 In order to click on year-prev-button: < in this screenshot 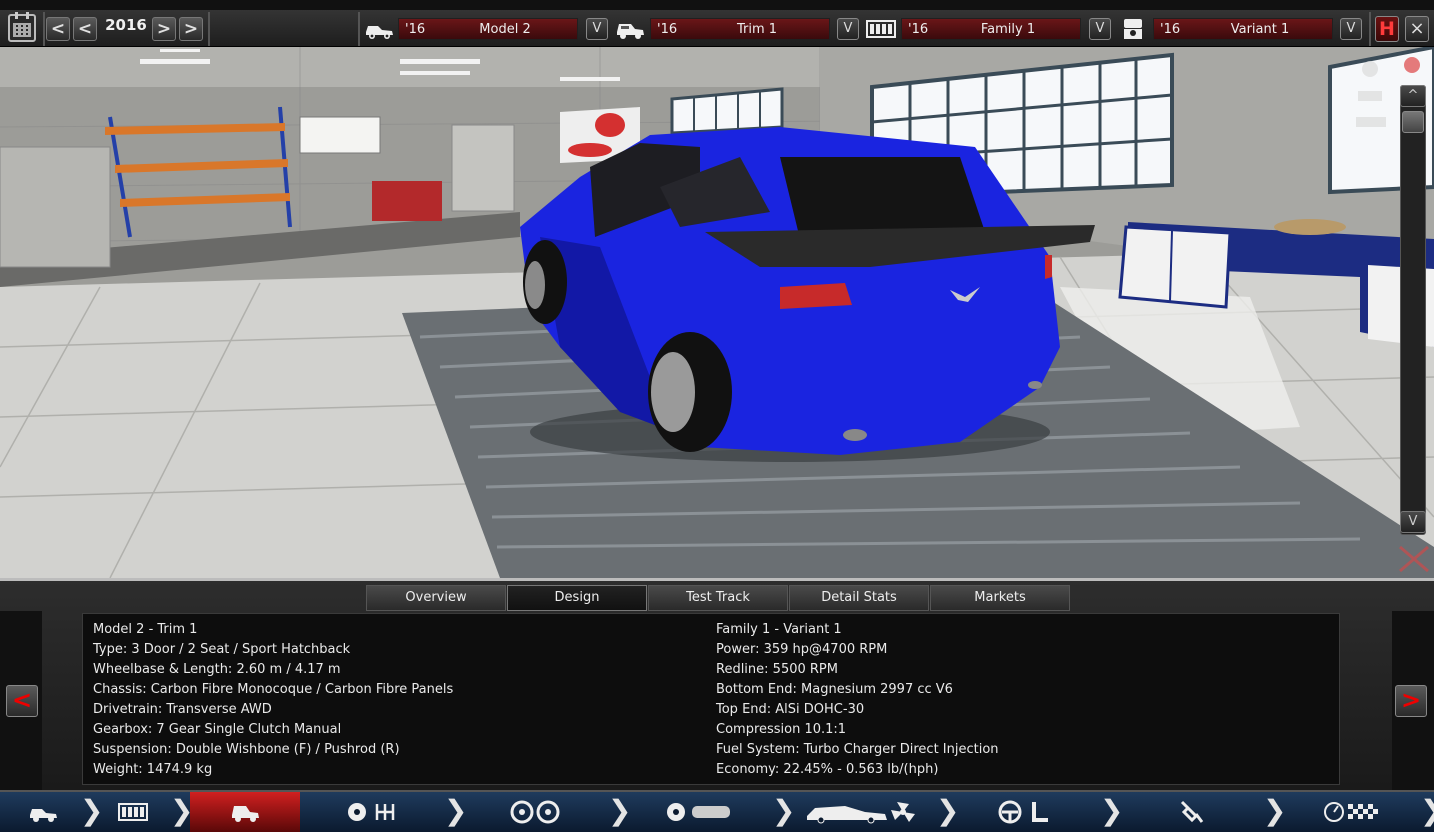, I will do `click(85, 29)`.